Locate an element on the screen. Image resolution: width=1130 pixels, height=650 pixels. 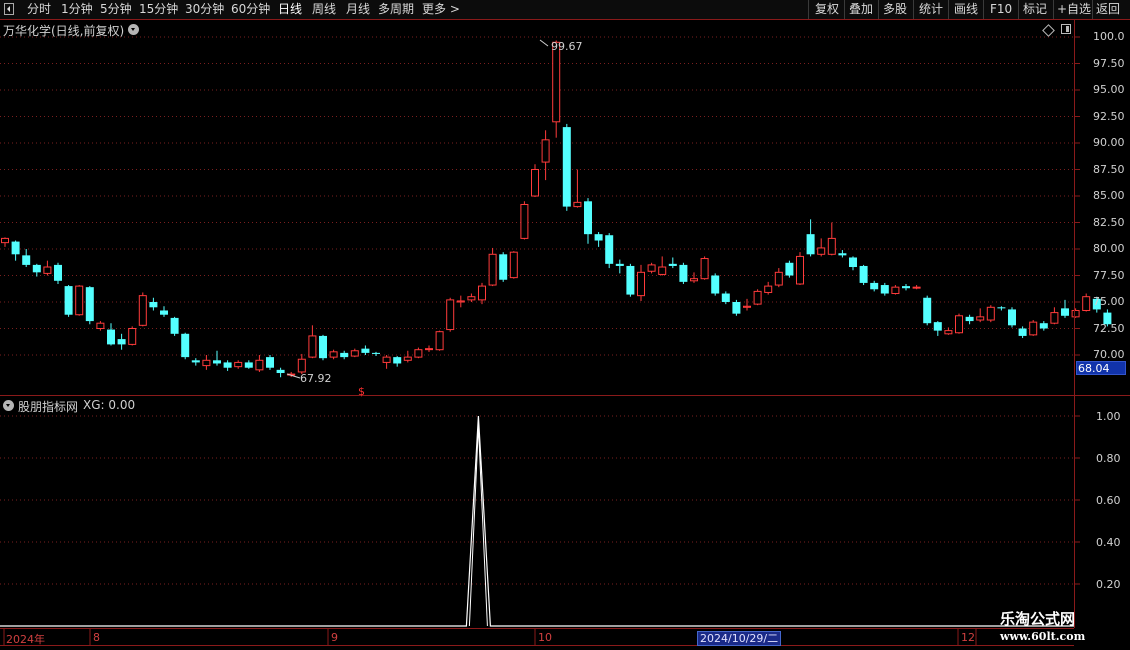
watermark-url: www.60lt.com is located at coordinates (1043, 636).